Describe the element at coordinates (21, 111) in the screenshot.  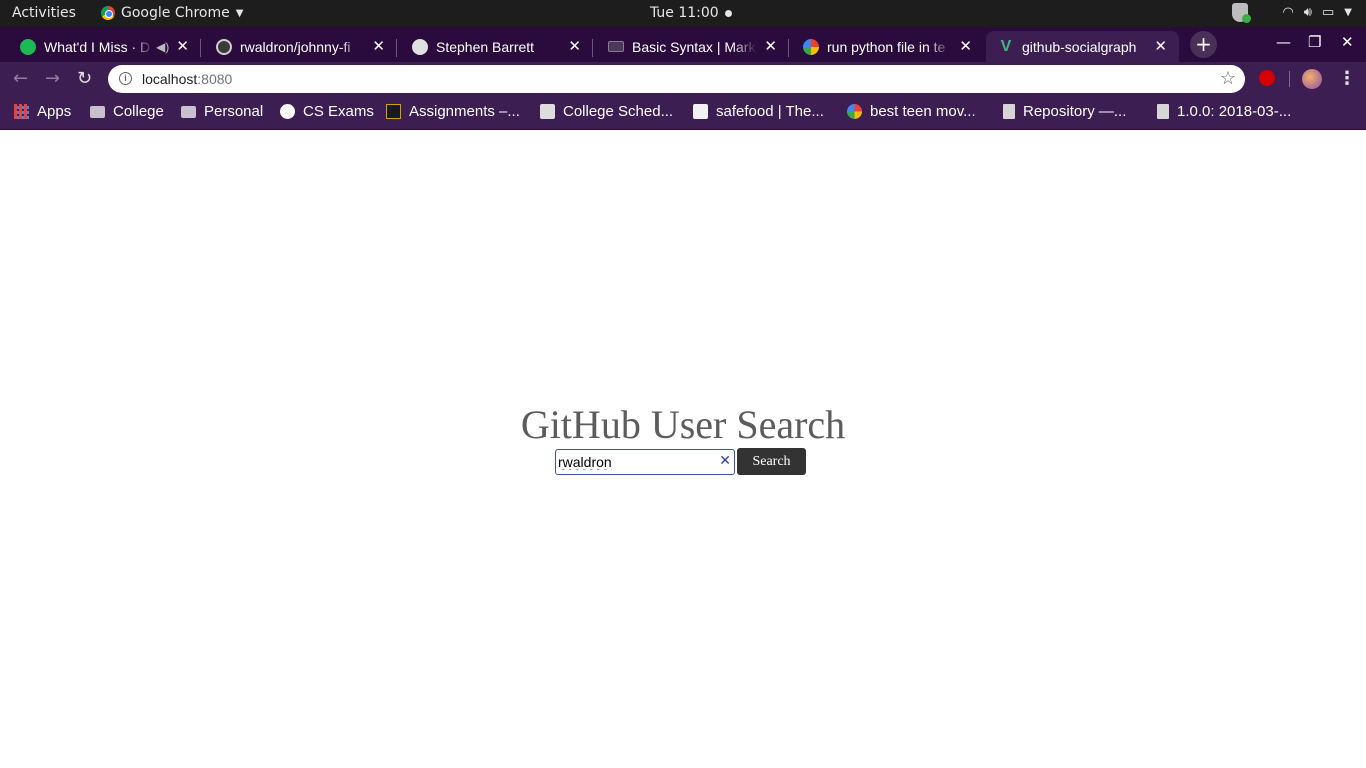
I see `apps-grid-icon` at that location.